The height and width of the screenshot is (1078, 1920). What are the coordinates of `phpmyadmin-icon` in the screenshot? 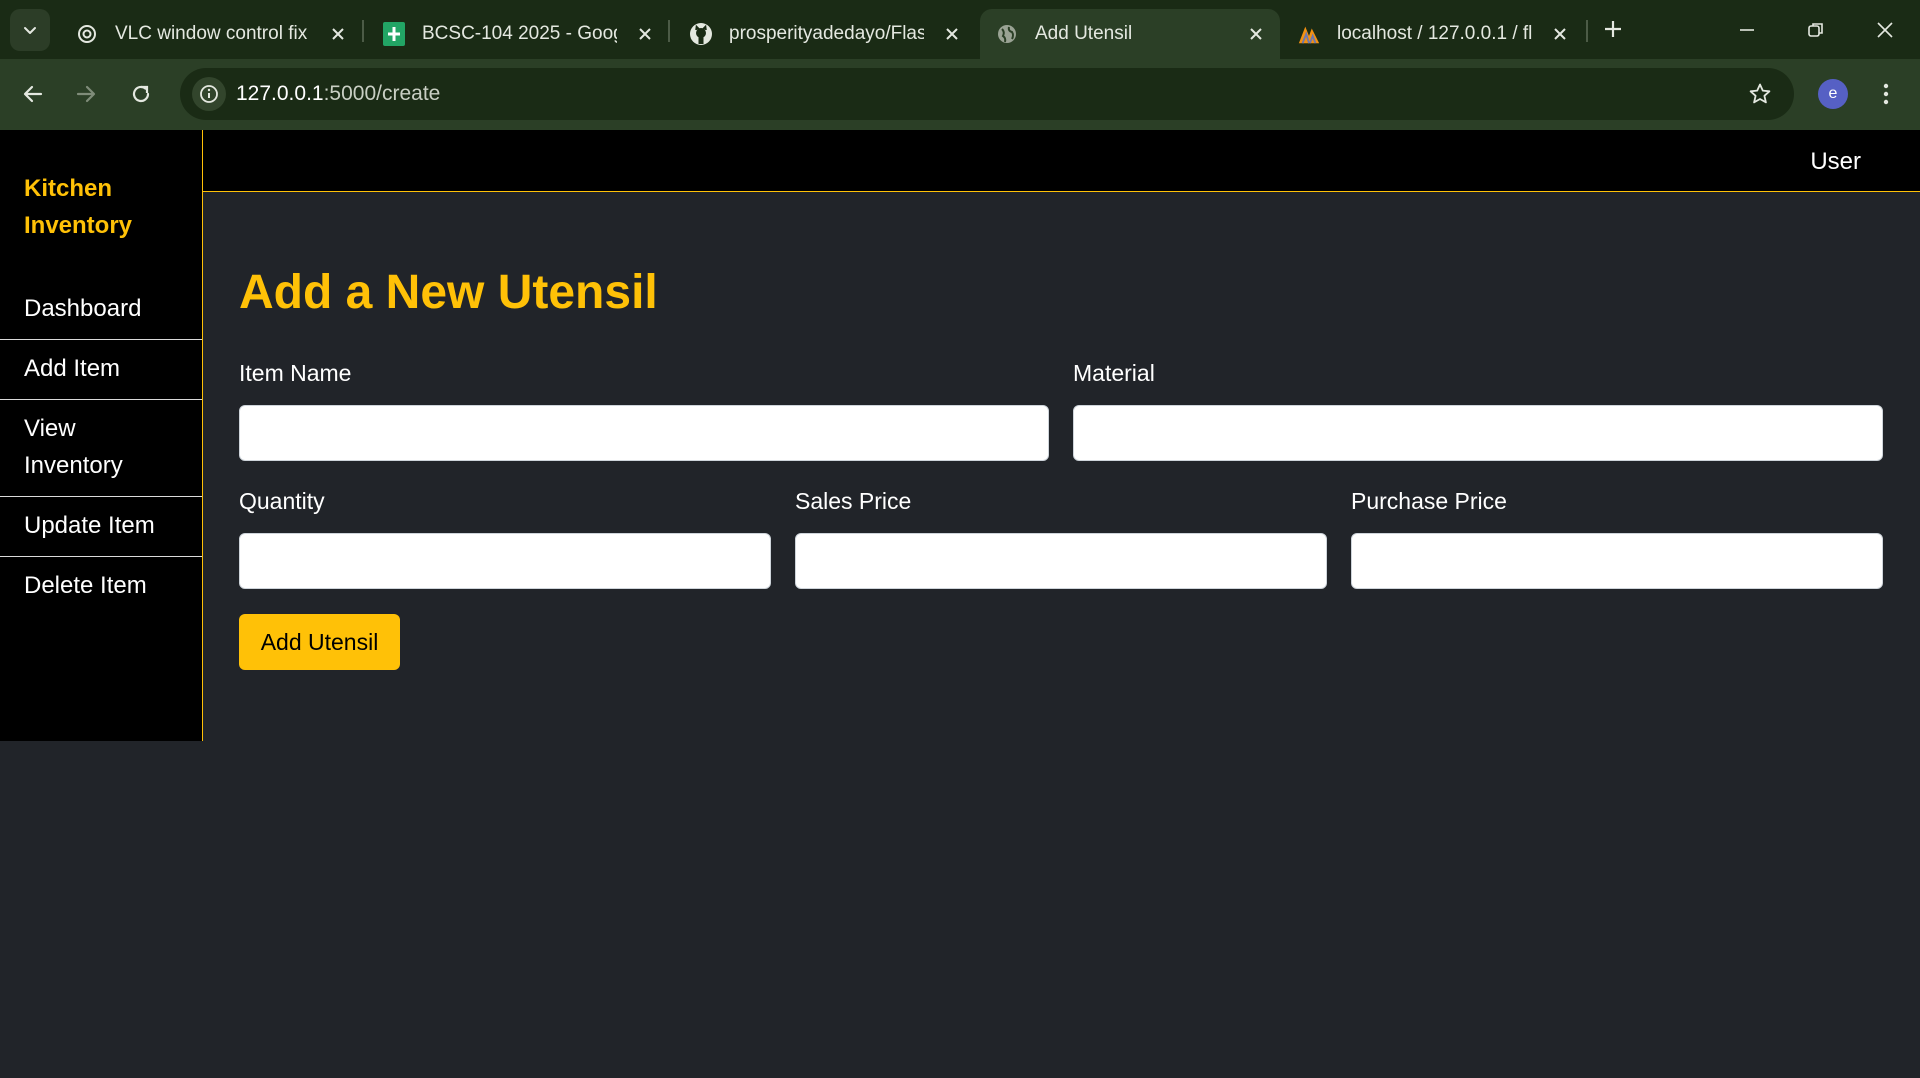 It's located at (1309, 34).